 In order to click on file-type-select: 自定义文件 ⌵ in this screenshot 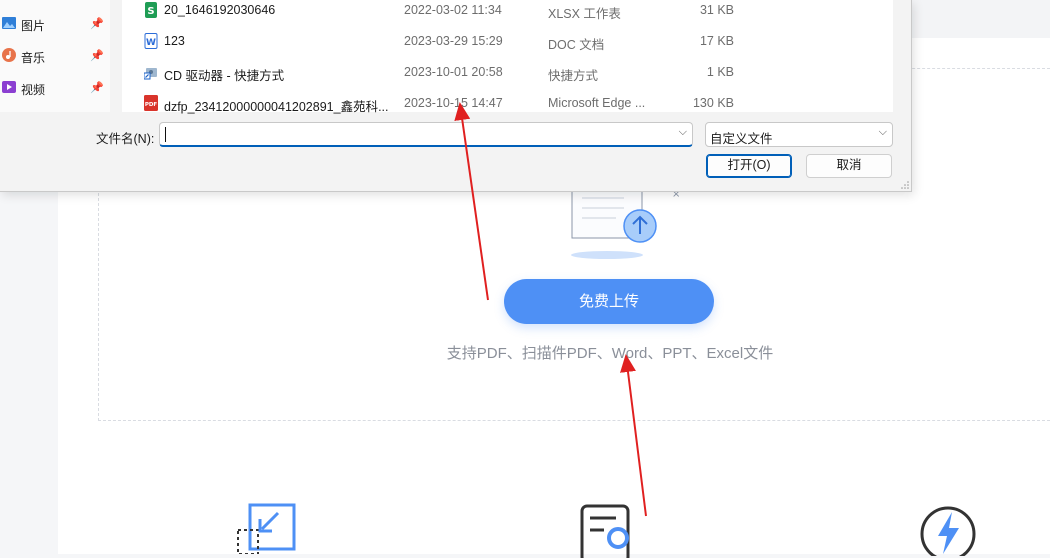, I will do `click(799, 134)`.